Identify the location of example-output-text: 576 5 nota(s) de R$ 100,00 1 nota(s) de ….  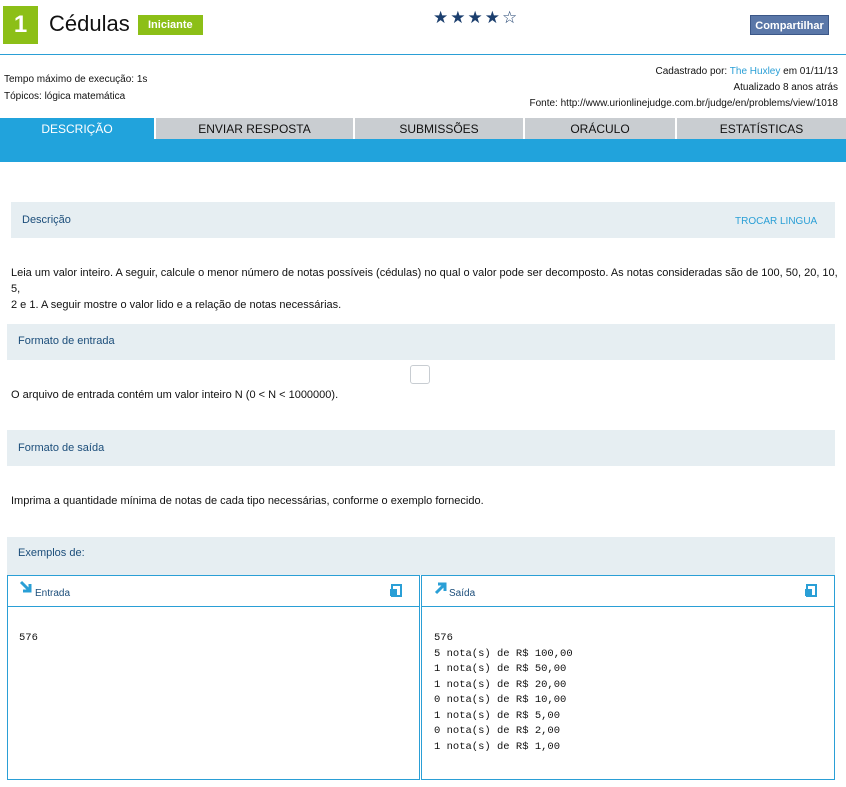
(503, 692).